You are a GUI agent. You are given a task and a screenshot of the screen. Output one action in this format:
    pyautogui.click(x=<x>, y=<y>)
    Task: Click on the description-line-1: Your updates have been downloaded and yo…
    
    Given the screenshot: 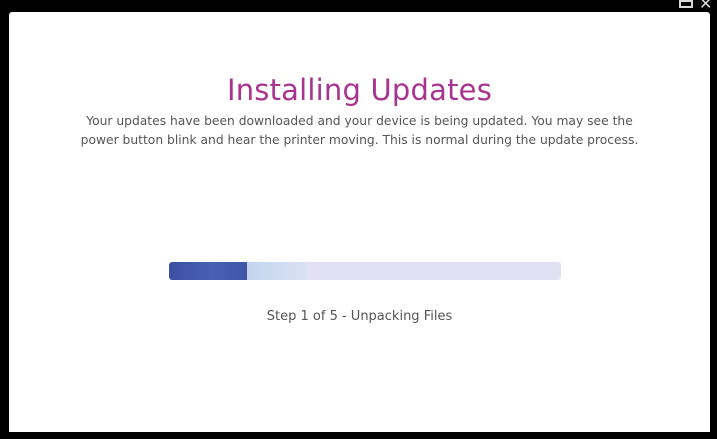 What is the action you would take?
    pyautogui.click(x=359, y=121)
    